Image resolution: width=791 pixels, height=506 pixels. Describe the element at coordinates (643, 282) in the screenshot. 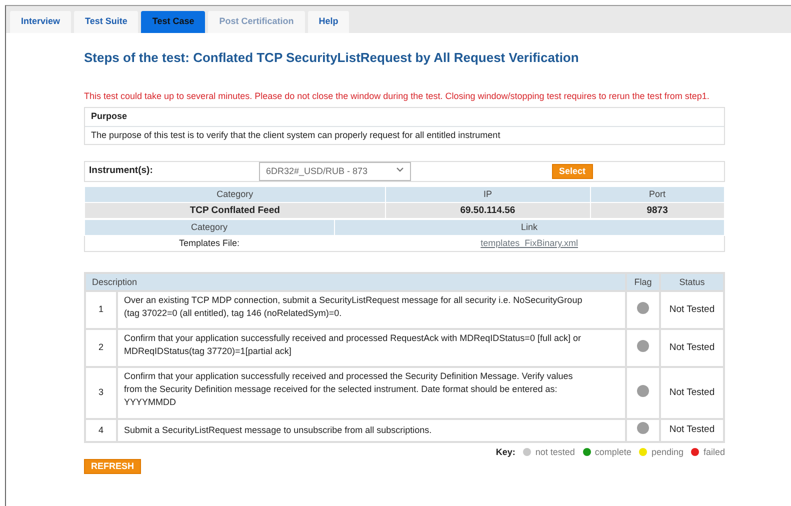

I see `column-header: Flag` at that location.